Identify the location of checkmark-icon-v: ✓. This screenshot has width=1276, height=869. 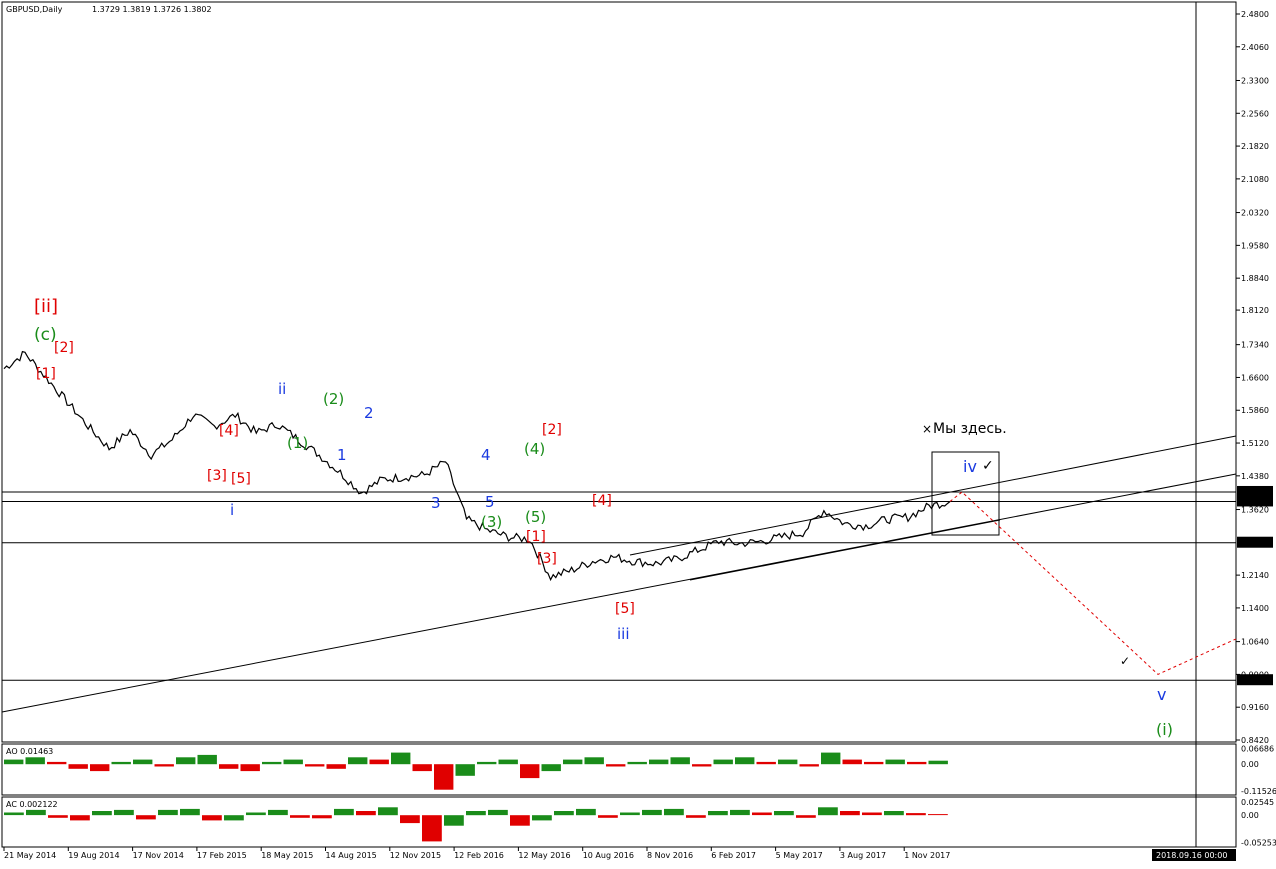
(1125, 661).